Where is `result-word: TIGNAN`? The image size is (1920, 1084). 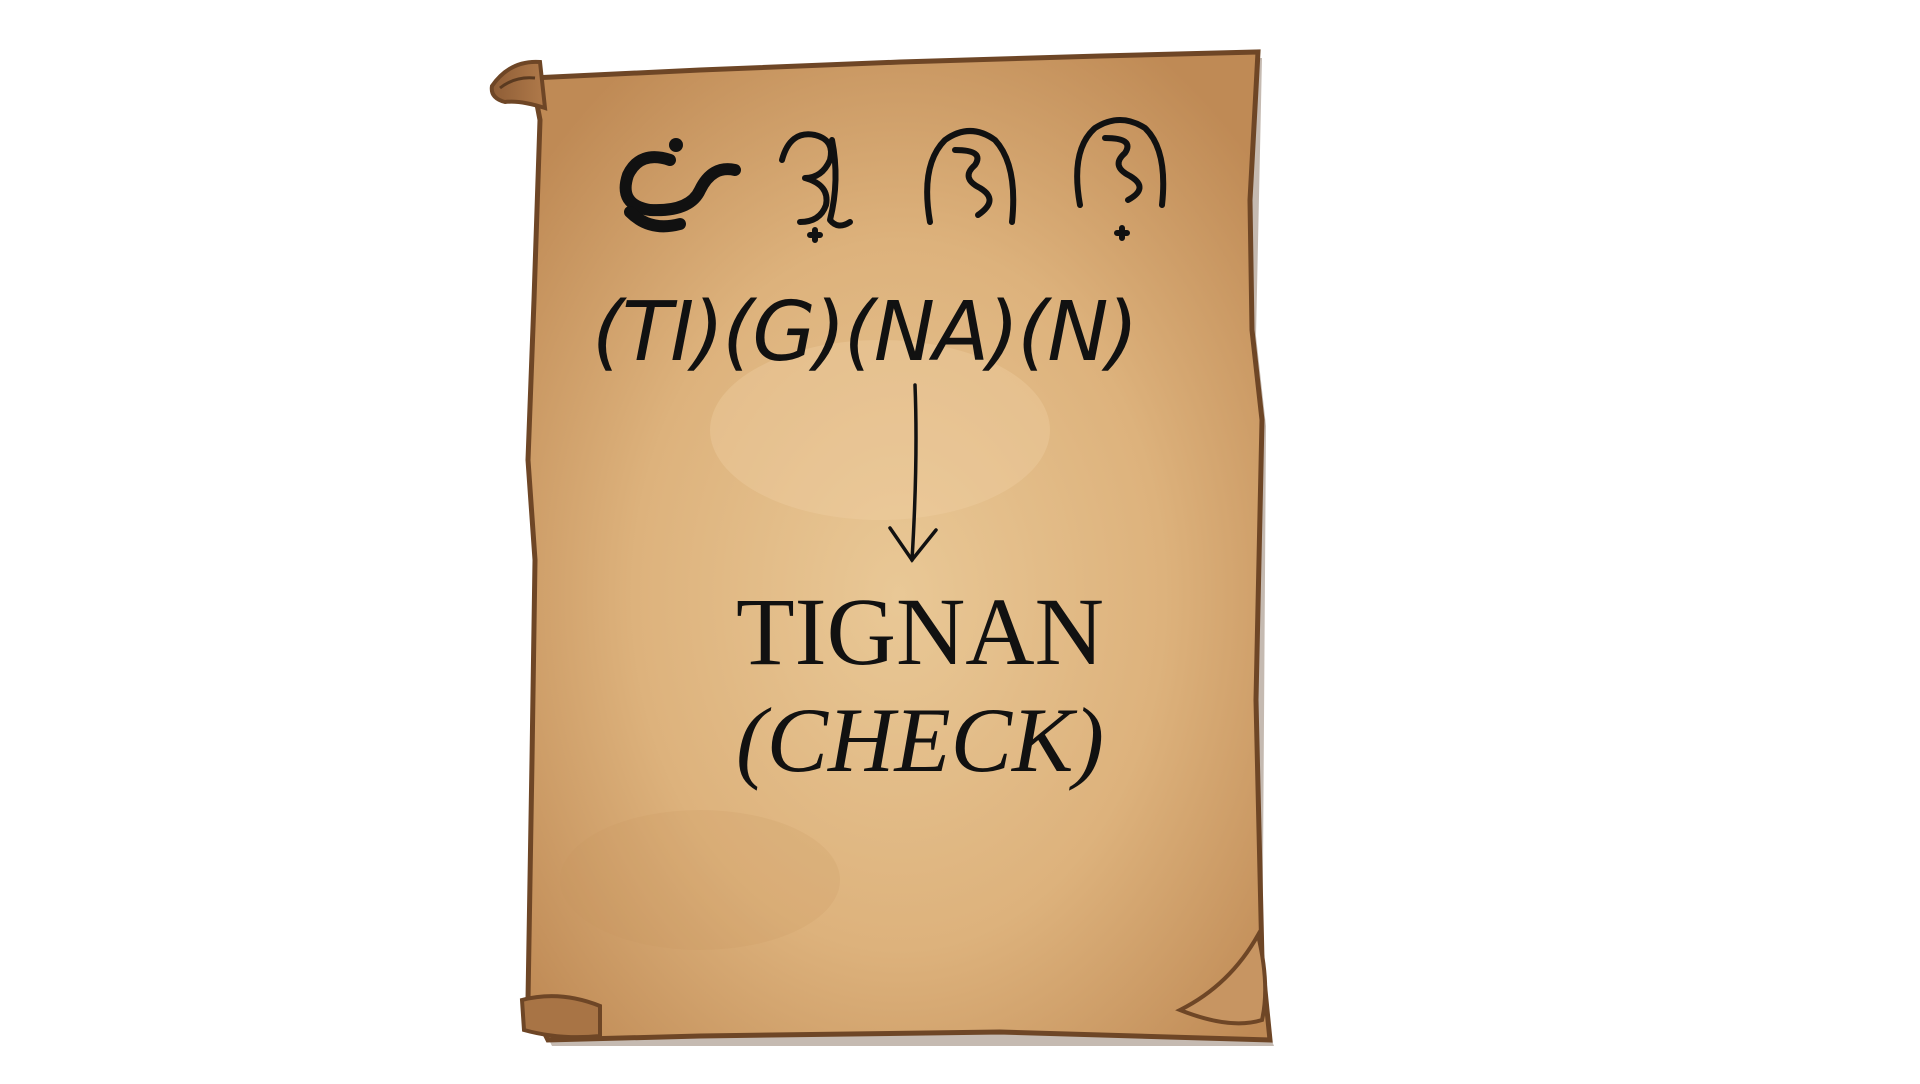 result-word: TIGNAN is located at coordinates (920, 631).